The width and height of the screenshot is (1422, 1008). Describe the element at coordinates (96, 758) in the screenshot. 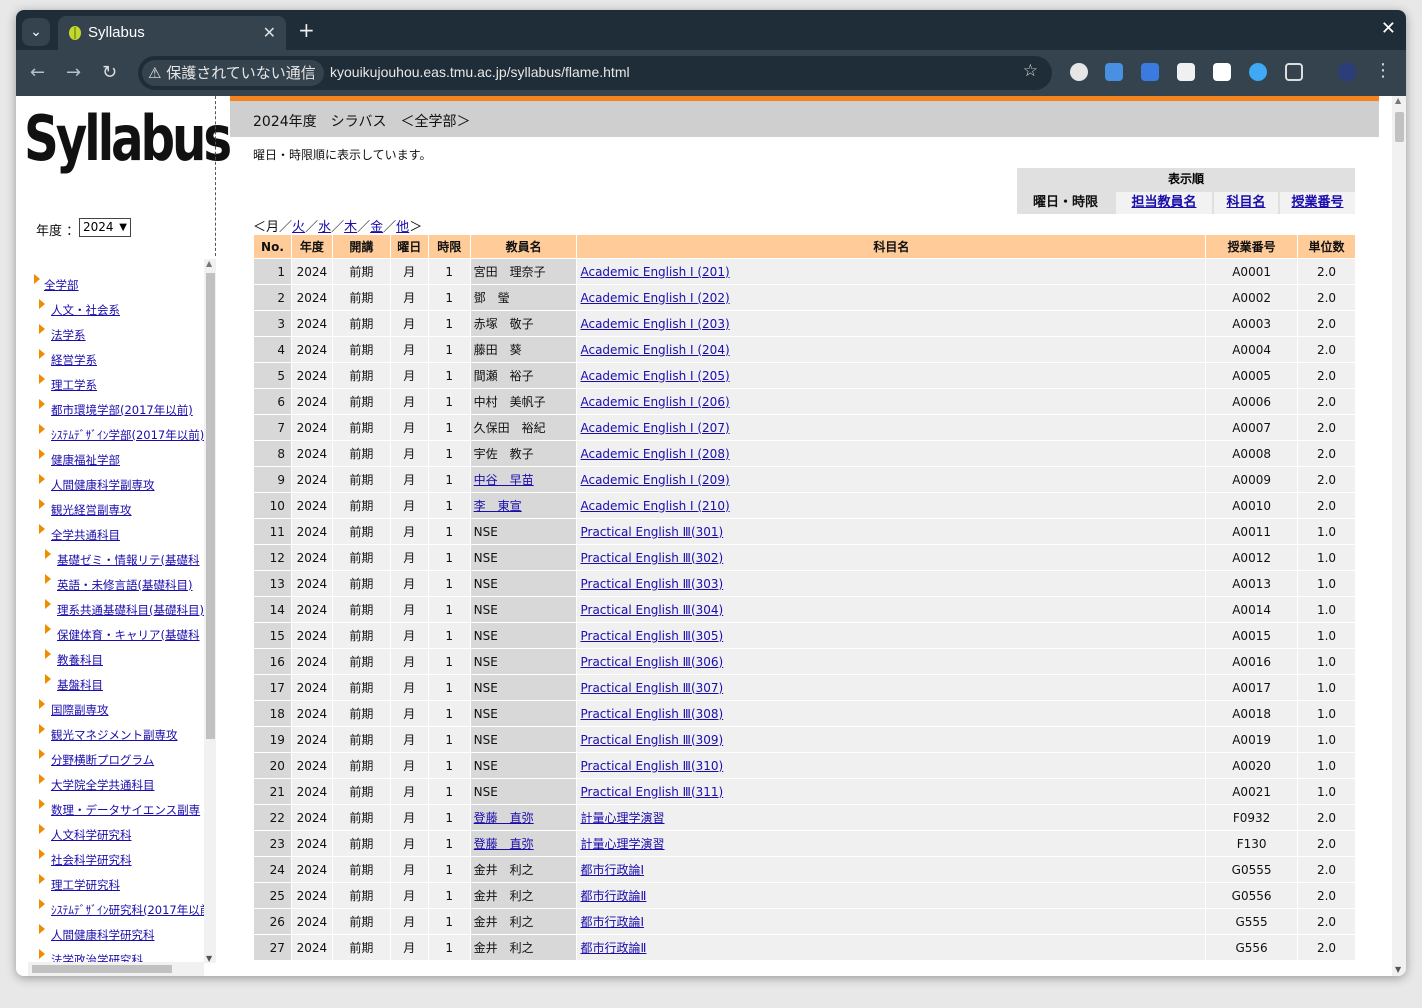

I see `tree-item: 分野横断プログラム` at that location.